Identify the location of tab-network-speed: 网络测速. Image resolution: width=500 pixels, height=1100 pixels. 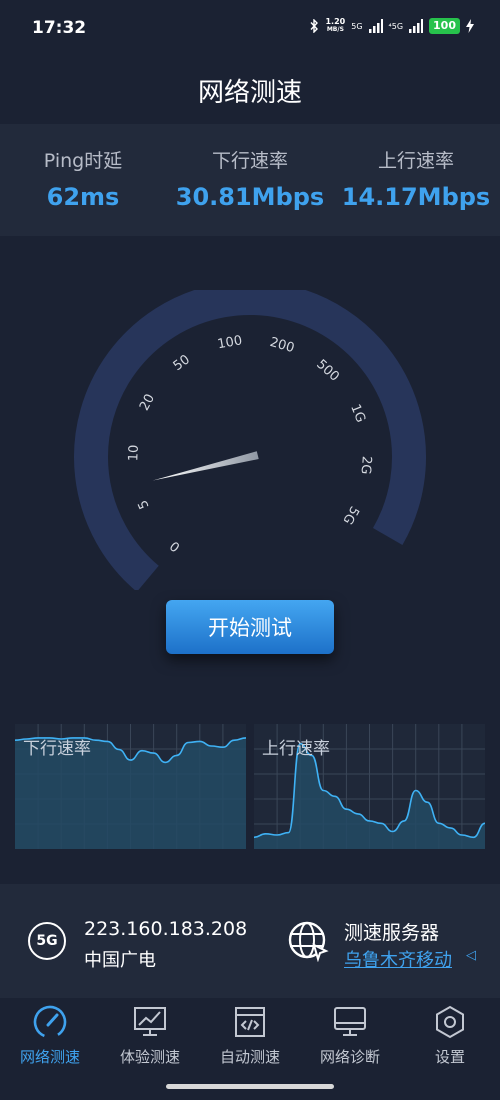
(50, 1035).